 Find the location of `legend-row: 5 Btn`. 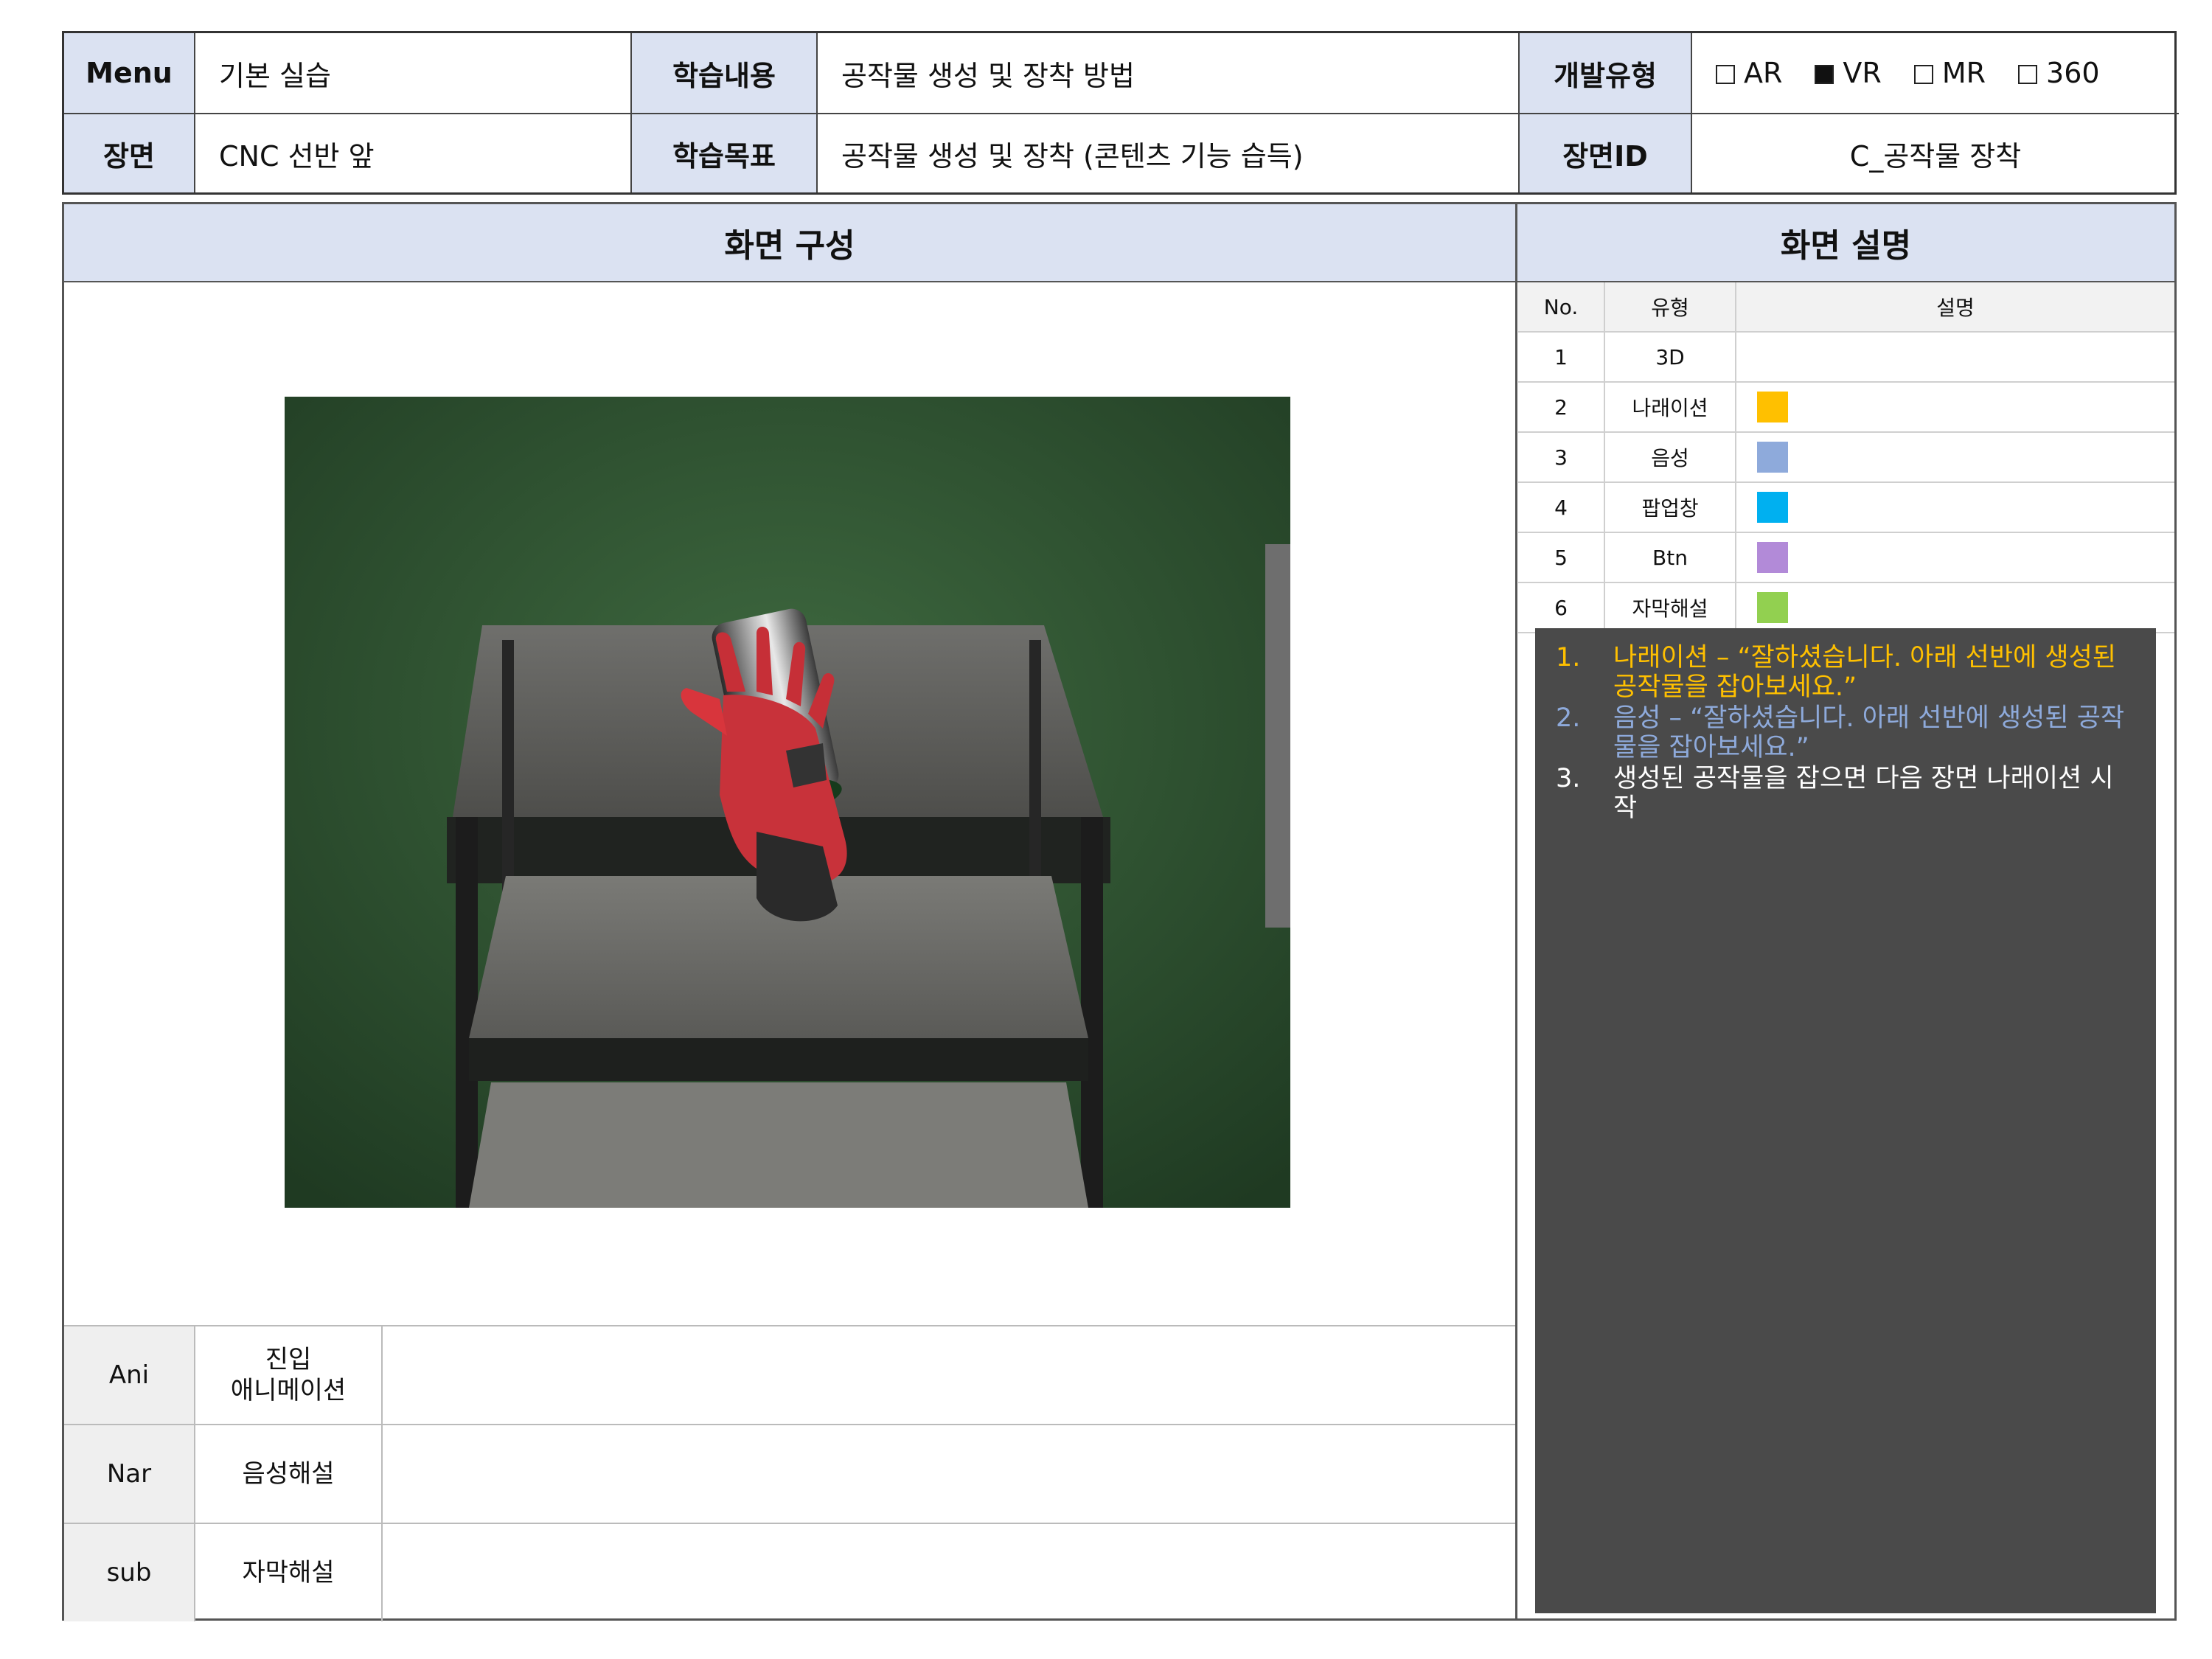

legend-row: 5 Btn is located at coordinates (1846, 558).